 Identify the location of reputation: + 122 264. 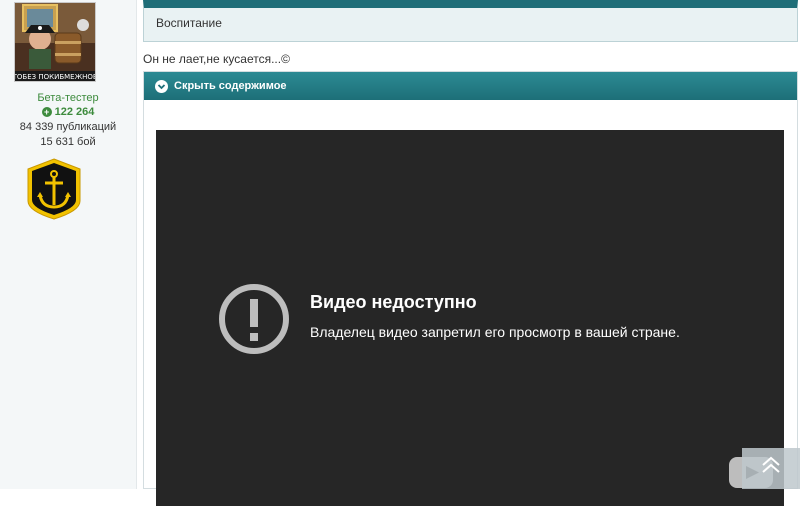
(68, 112).